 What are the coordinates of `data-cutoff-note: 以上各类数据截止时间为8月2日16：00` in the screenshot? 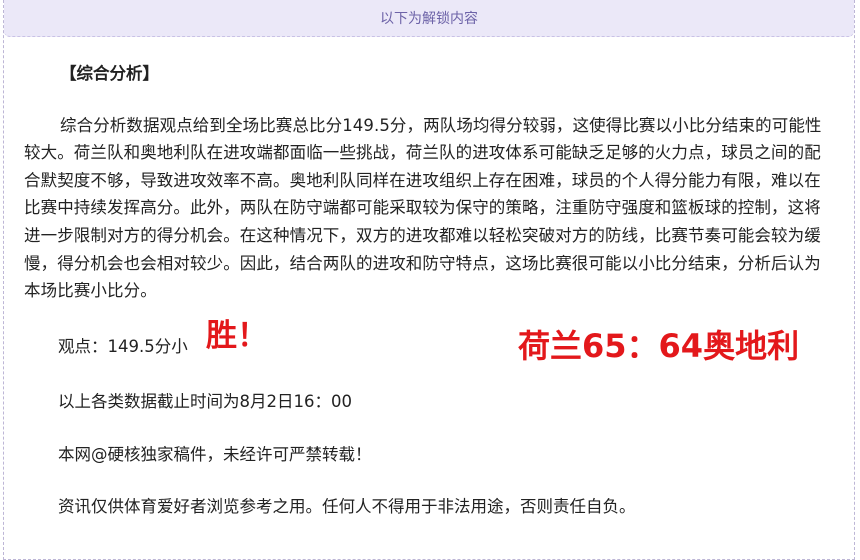 It's located at (205, 401).